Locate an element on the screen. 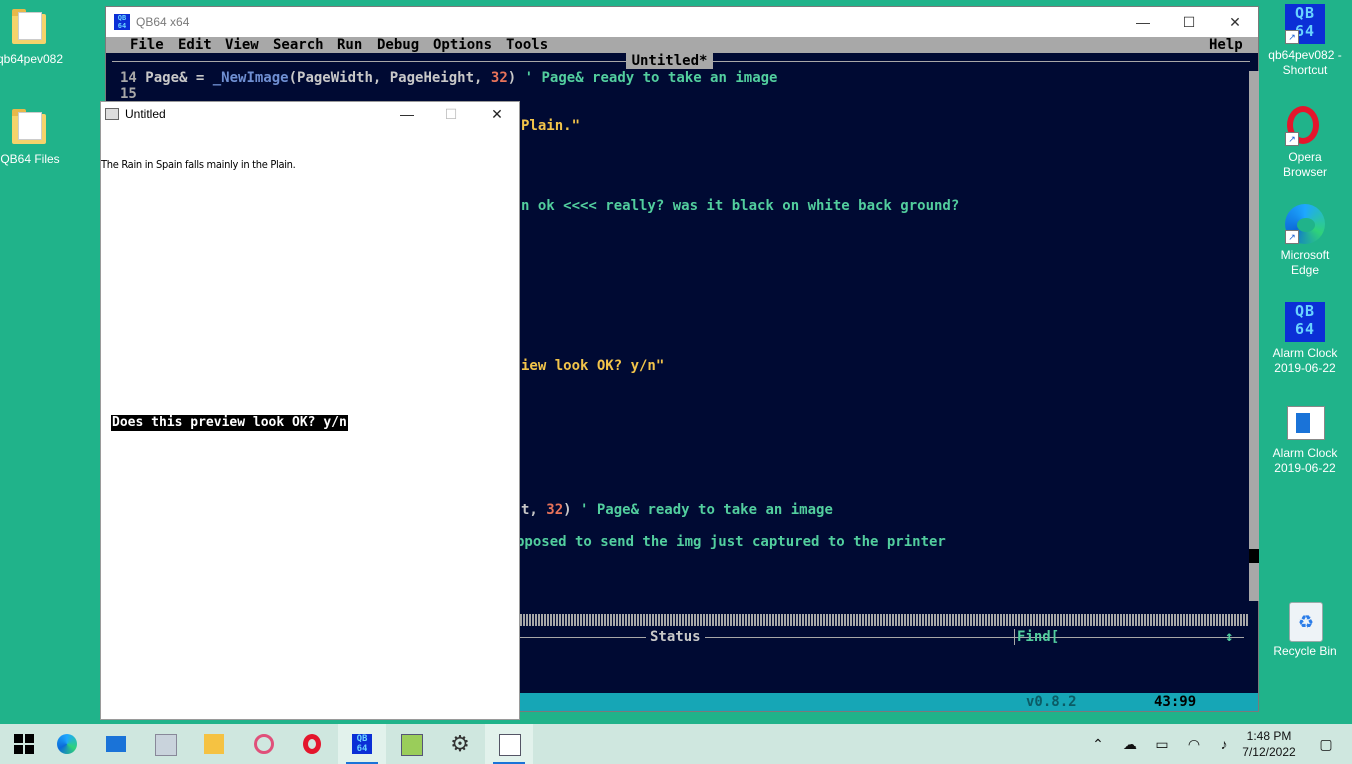 This screenshot has height=764, width=1352. taskbar-settings: ⚙ is located at coordinates (460, 744).